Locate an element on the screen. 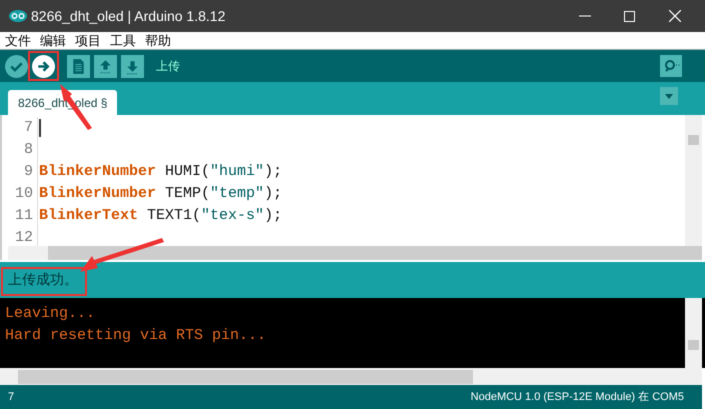 The height and width of the screenshot is (409, 705). console-vertical-scrollbar is located at coordinates (693, 333).